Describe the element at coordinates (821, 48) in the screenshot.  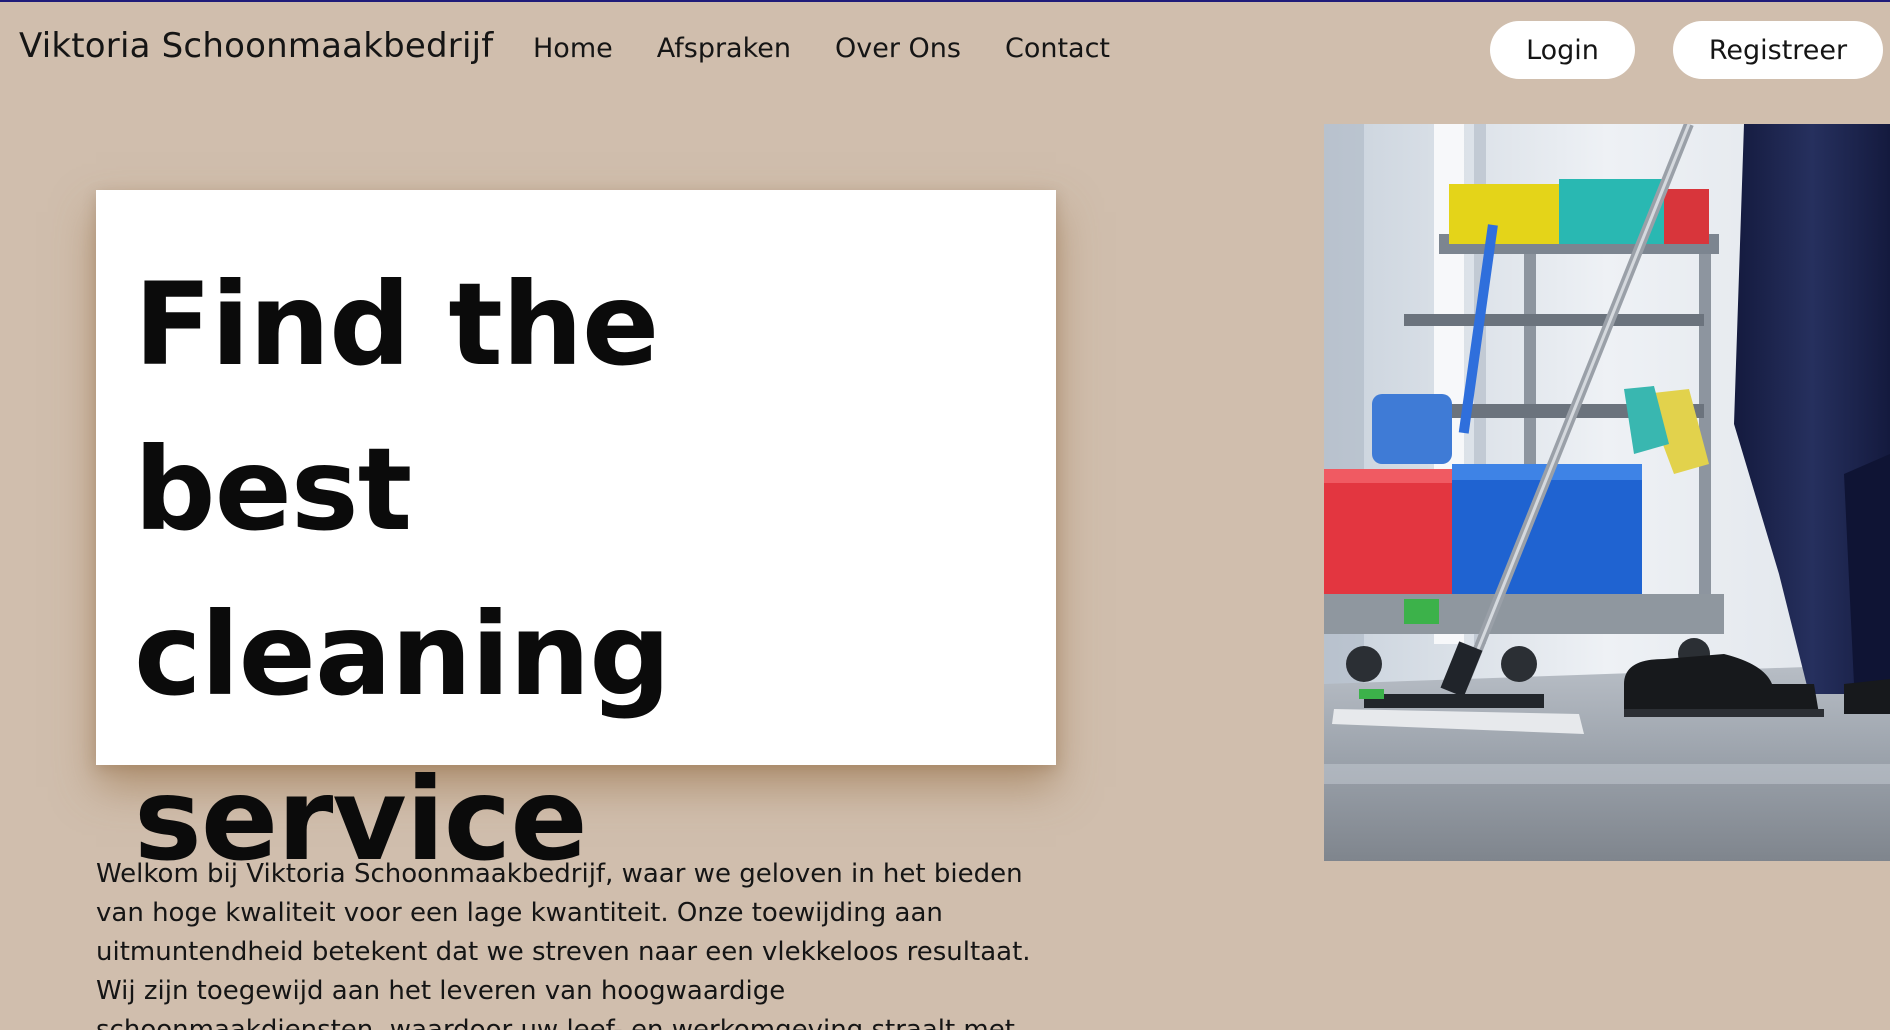
I see `main-nav: Home Afspraken Over Ons Contact` at that location.